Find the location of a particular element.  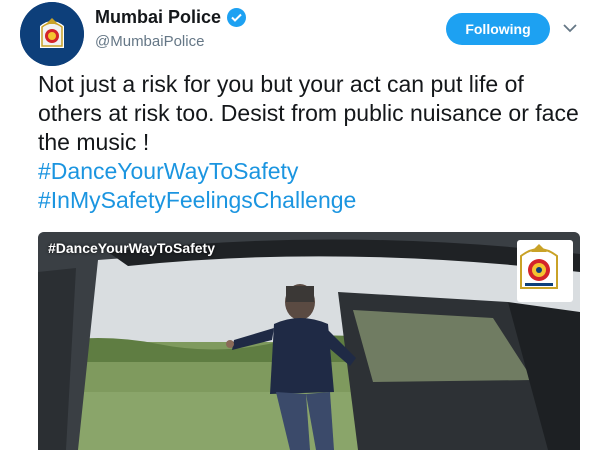

hashtag-link: #InMySafetyFeelingsChallenge is located at coordinates (310, 200).